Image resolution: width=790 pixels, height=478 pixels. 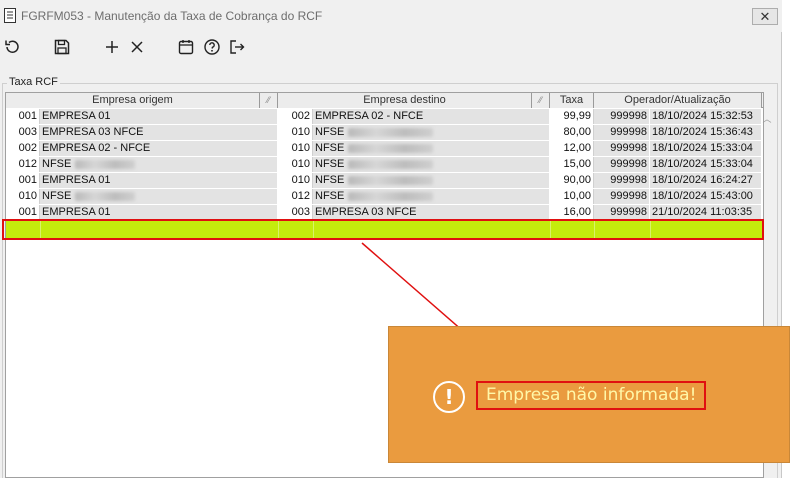 I want to click on grid-cell-orig-code: 003, so click(x=23, y=132).